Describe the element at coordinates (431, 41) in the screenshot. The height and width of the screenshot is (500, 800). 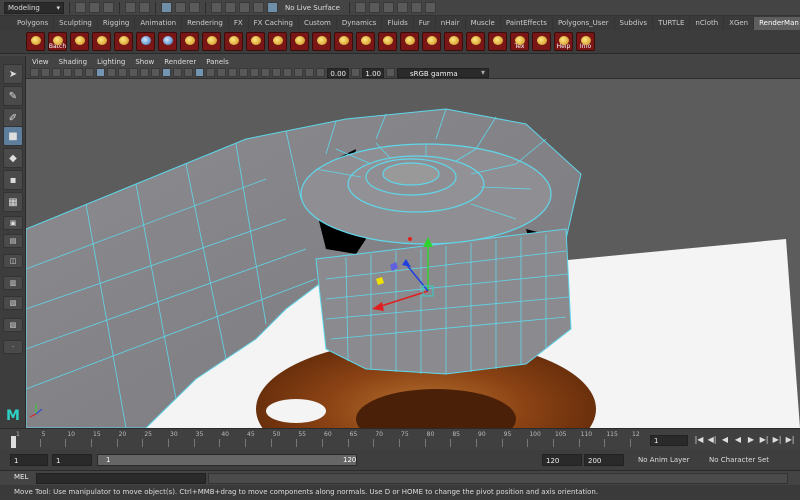
I see `stars-icon` at that location.